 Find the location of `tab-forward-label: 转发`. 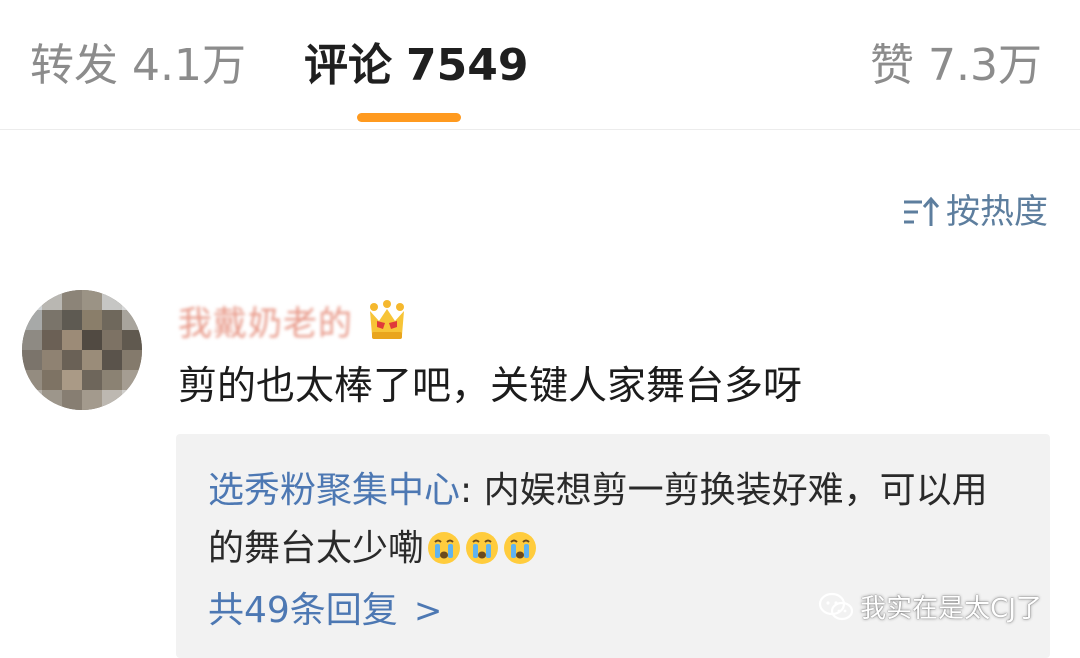

tab-forward-label: 转发 is located at coordinates (74, 65).